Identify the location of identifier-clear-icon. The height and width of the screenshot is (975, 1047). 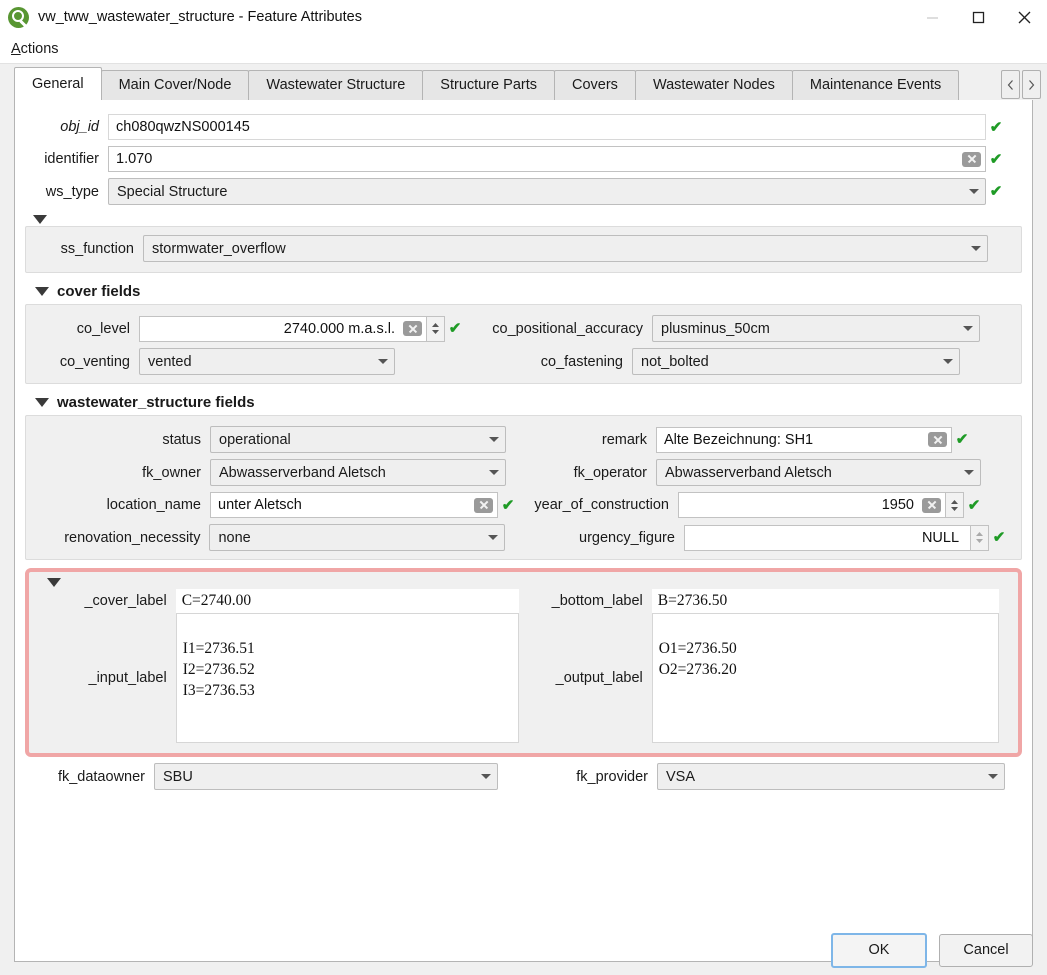
(971, 159).